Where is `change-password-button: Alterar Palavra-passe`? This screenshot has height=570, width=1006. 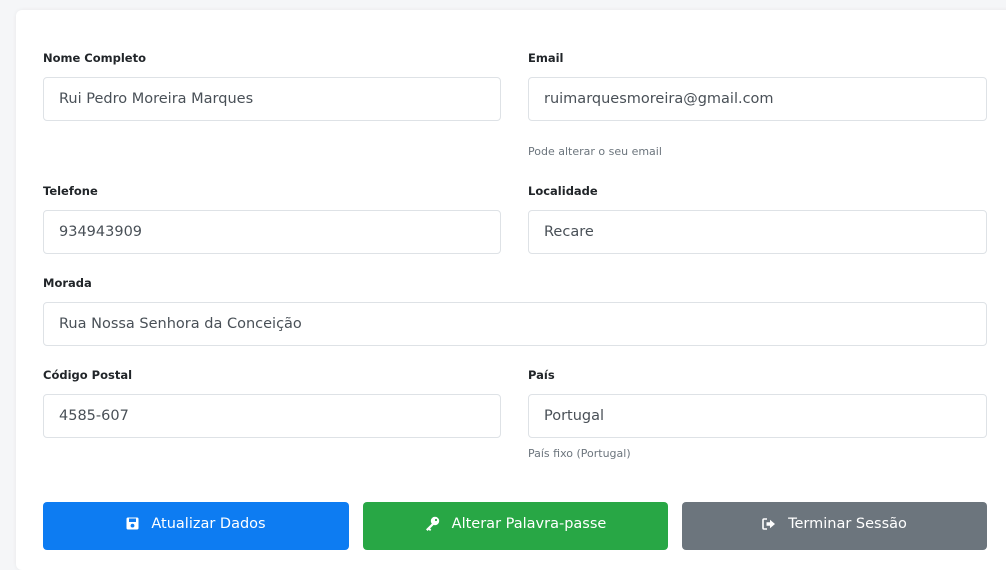 change-password-button: Alterar Palavra-passe is located at coordinates (515, 526).